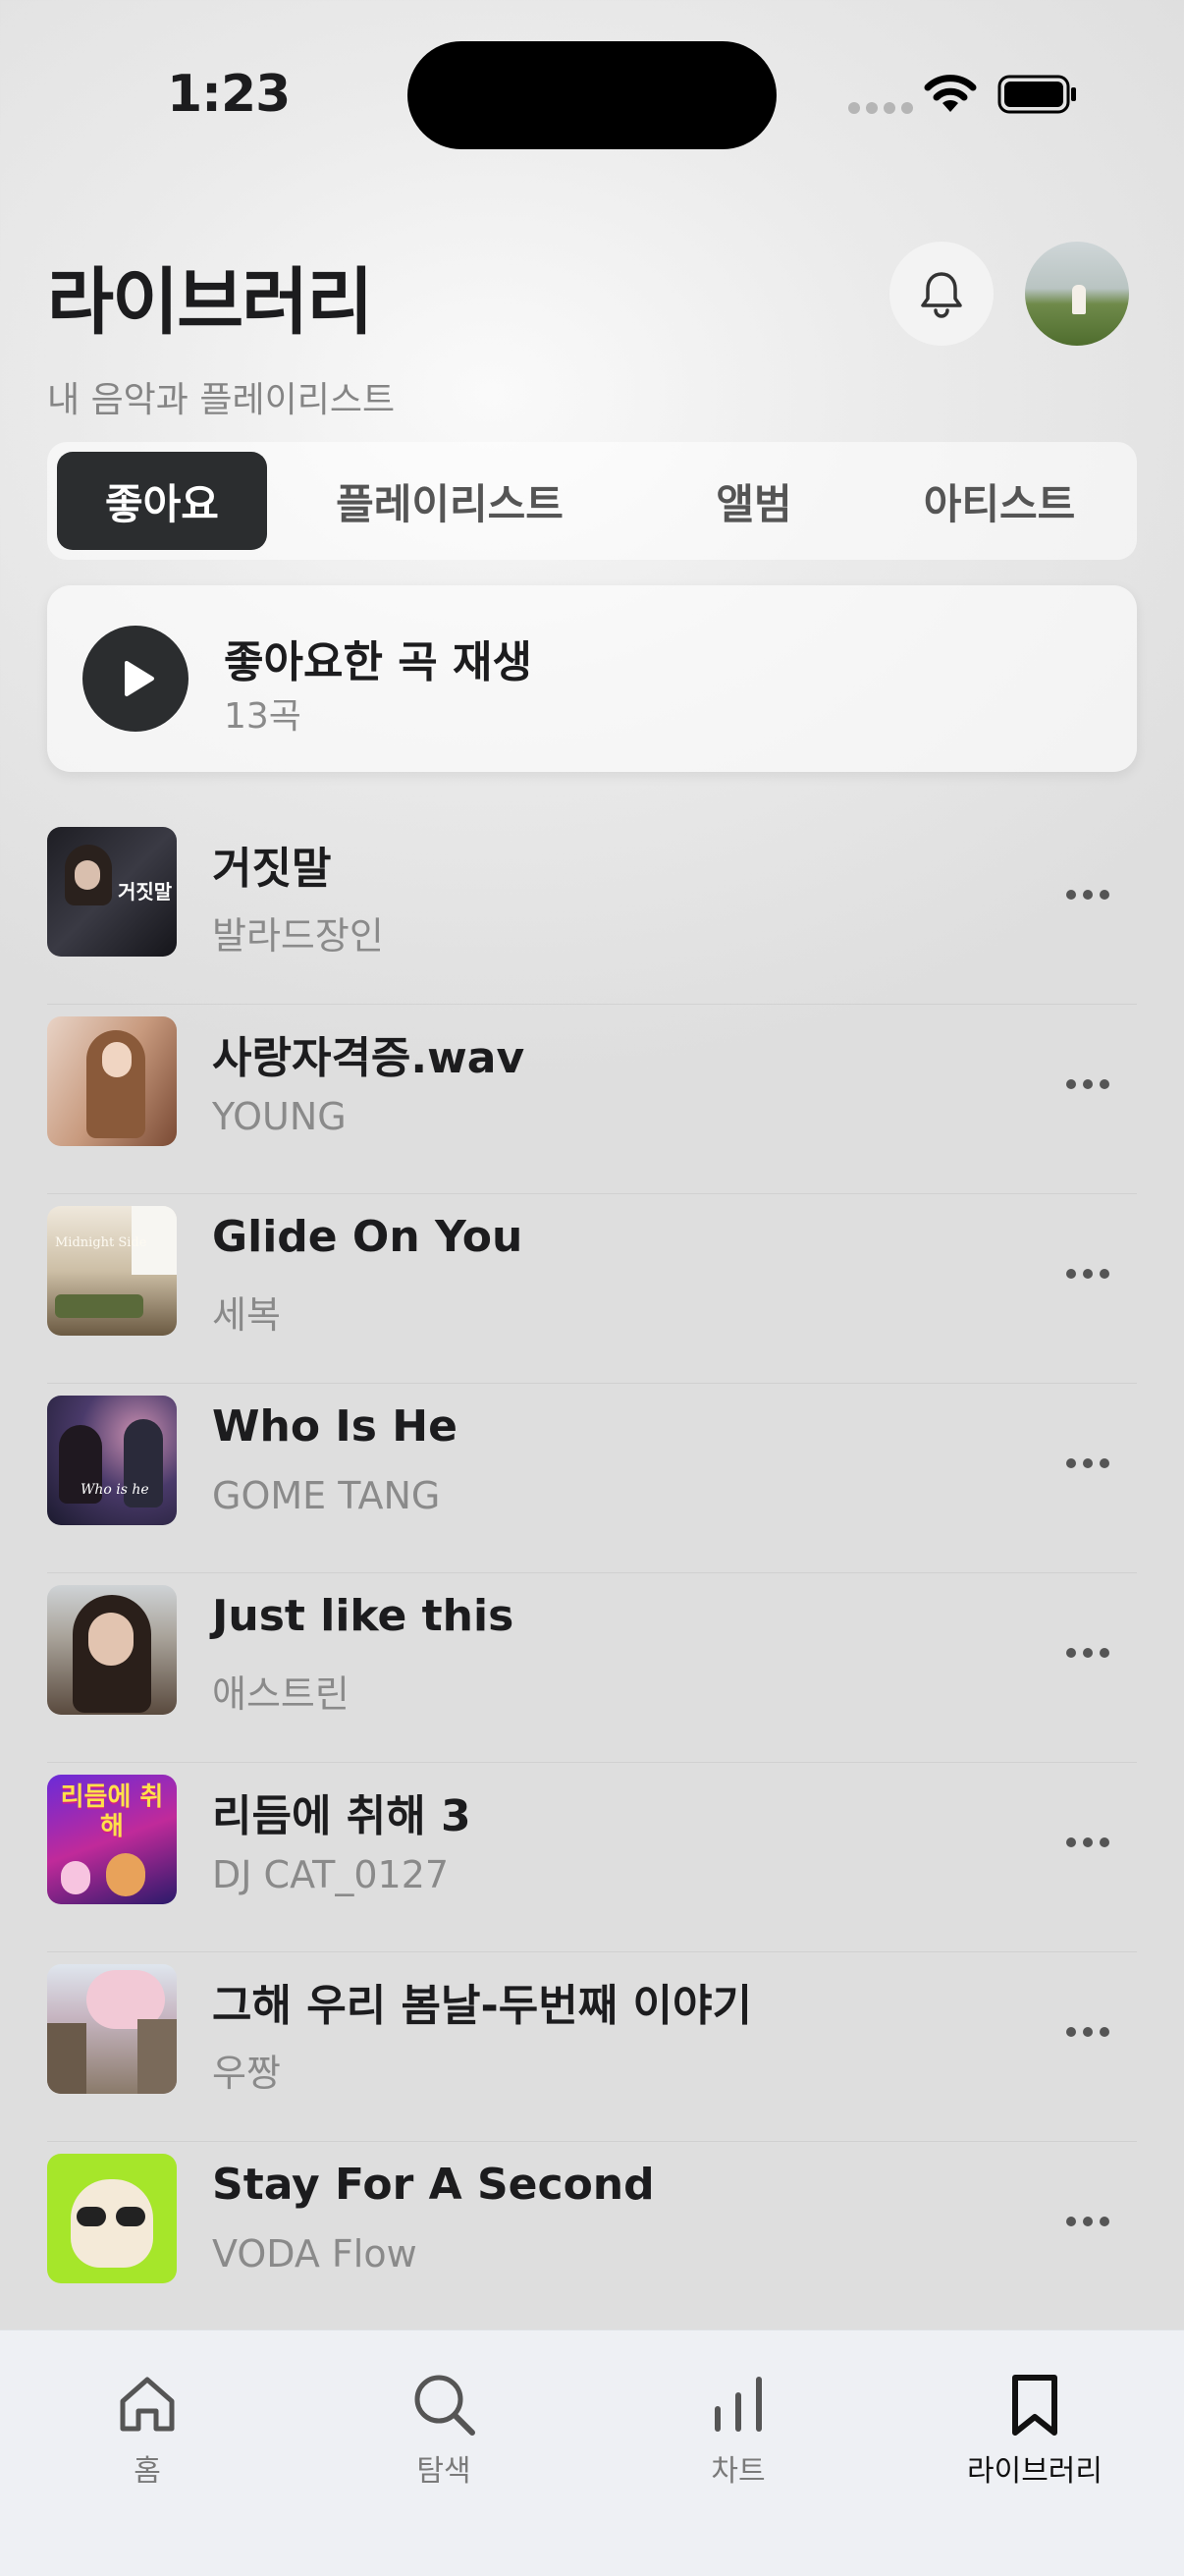  What do you see at coordinates (115, 1490) in the screenshot?
I see `album-art-title: Who is he` at bounding box center [115, 1490].